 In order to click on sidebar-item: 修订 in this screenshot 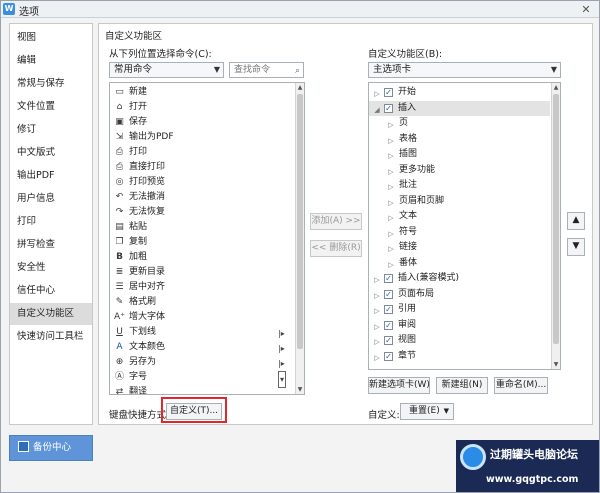, I will do `click(51, 130)`.